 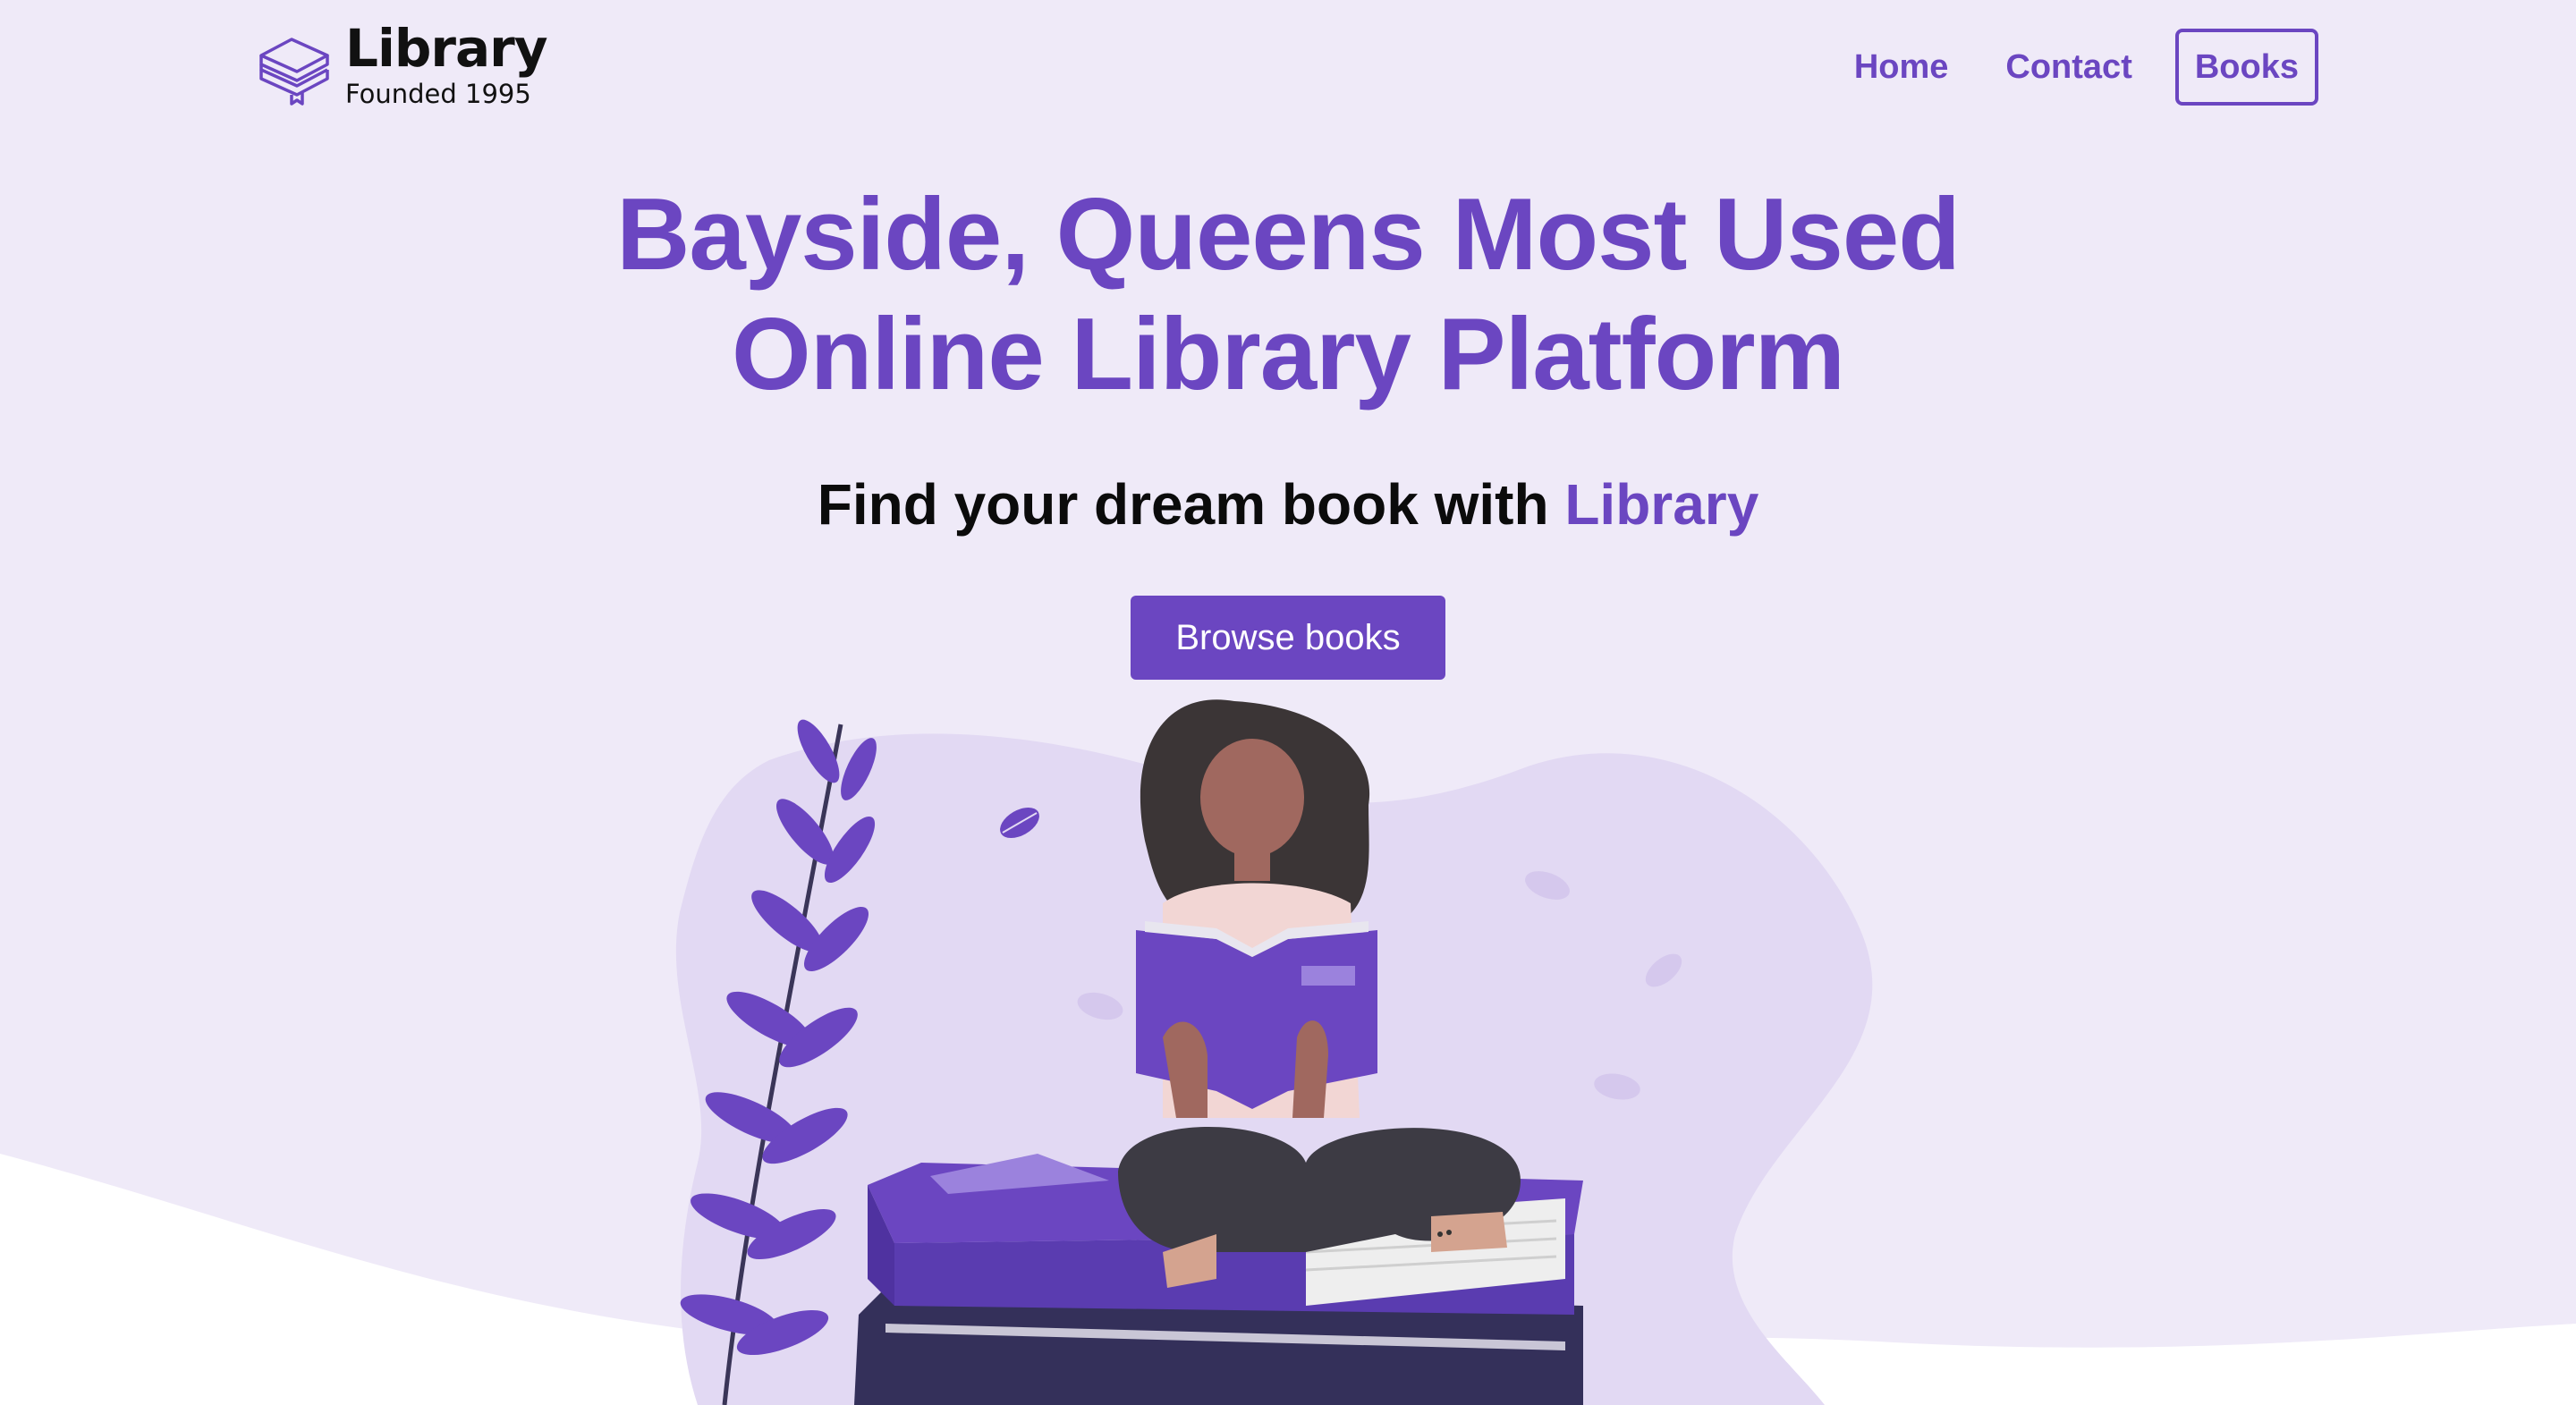 I want to click on brand-logo: Library Founded 1995, so click(x=402, y=64).